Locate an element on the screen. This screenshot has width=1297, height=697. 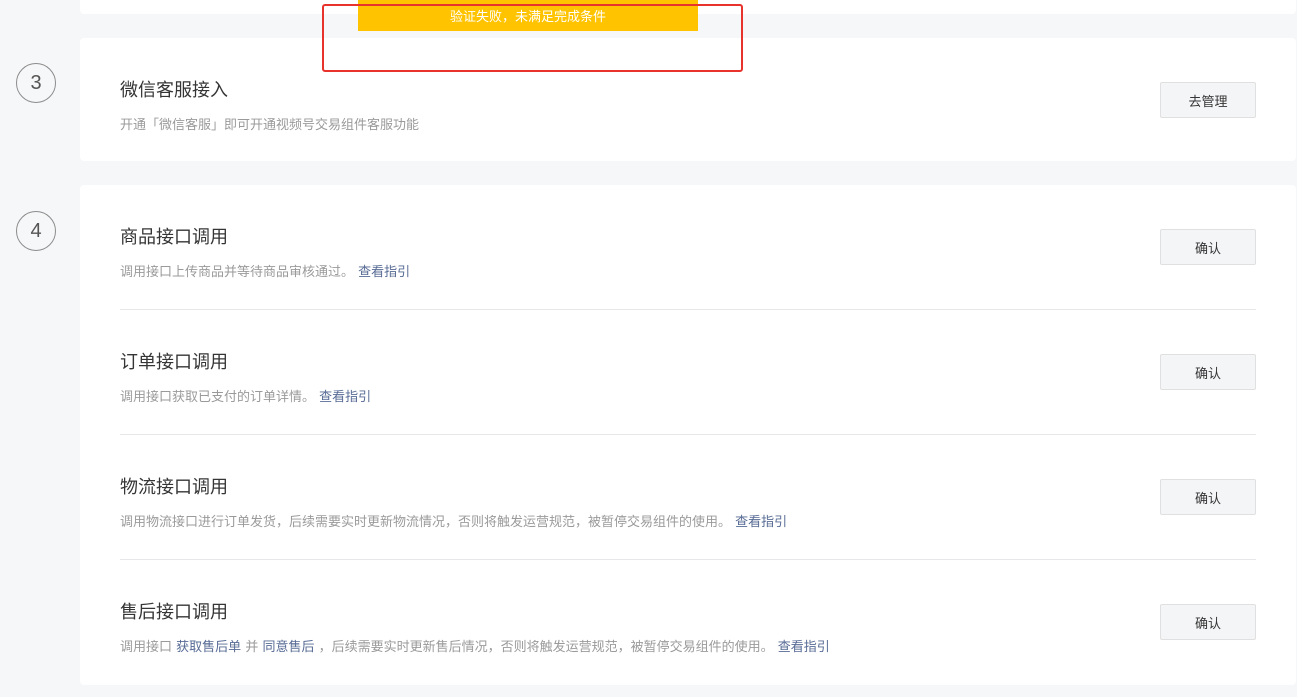
step-number-badge: 4 is located at coordinates (36, 231).